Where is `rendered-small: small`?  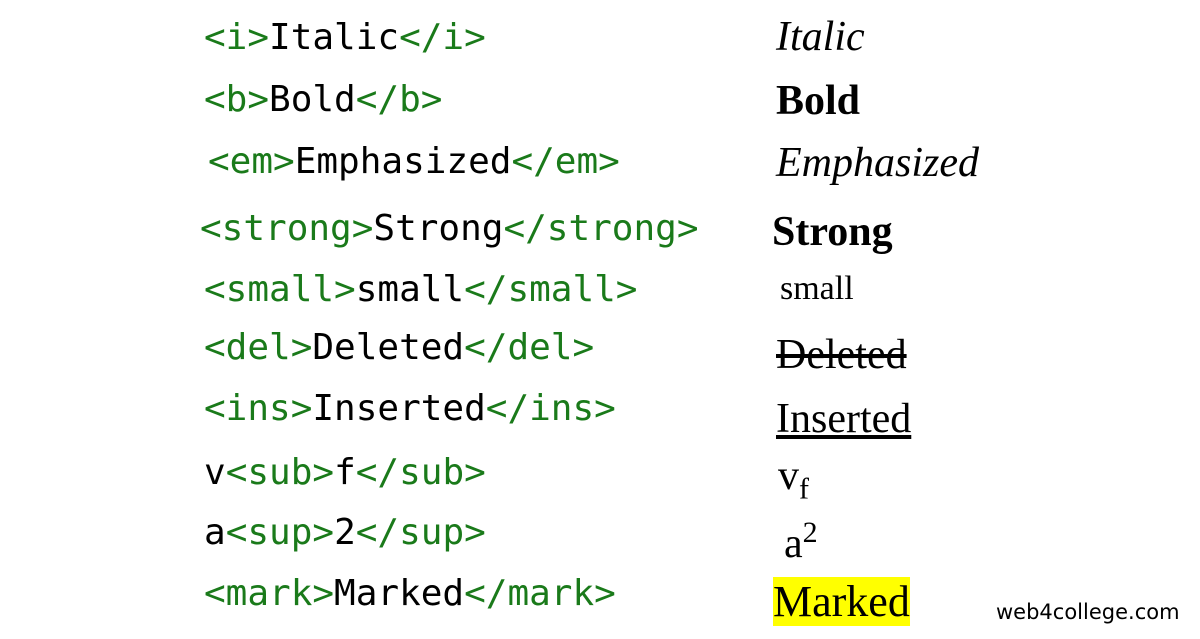 rendered-small: small is located at coordinates (817, 288).